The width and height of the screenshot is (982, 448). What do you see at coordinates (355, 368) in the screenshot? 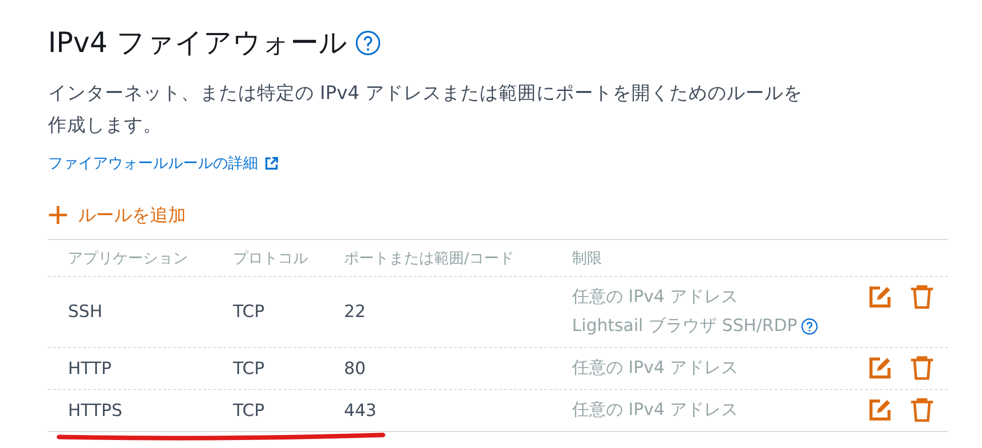
I see `table-cell-text: 80` at bounding box center [355, 368].